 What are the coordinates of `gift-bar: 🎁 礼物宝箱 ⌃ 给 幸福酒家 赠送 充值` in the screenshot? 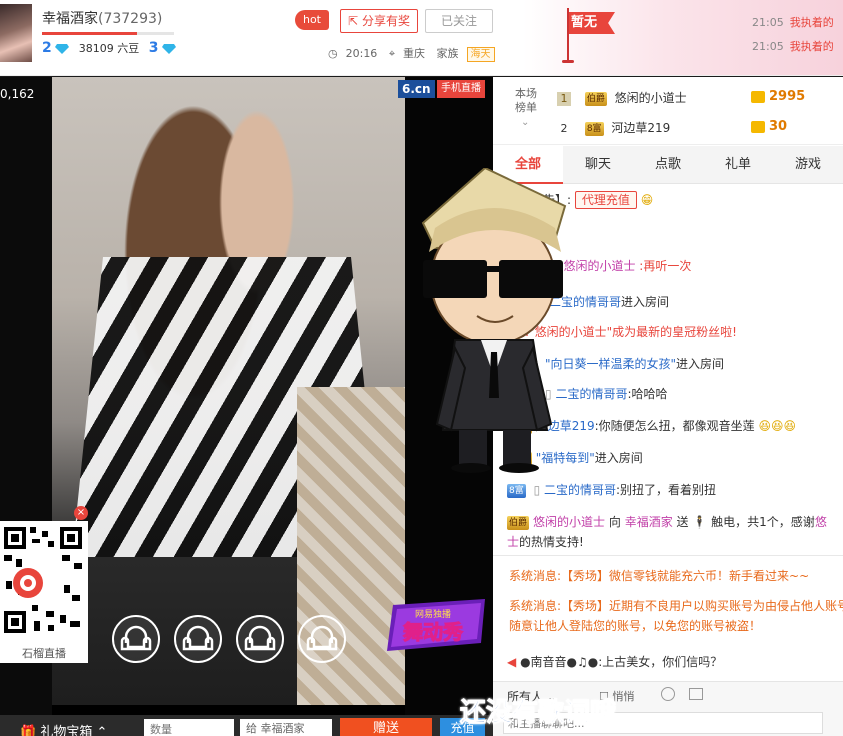 It's located at (246, 725).